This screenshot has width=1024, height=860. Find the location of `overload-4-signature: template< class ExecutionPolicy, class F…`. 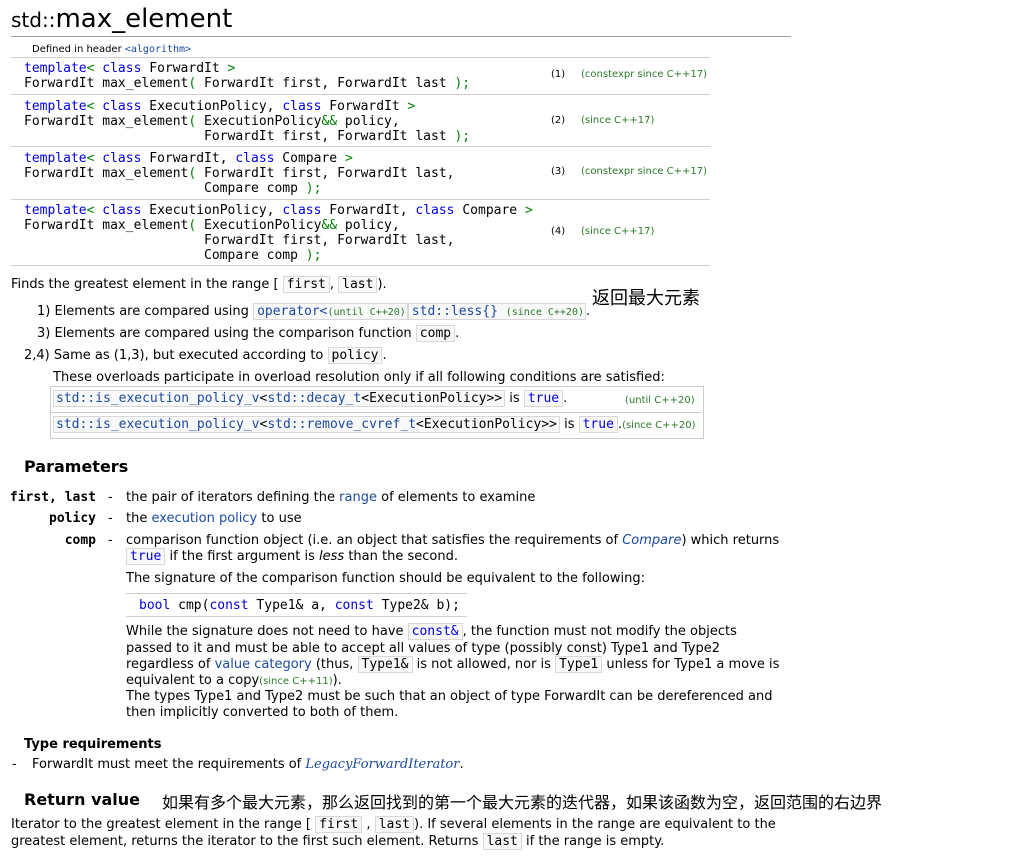

overload-4-signature: template< class ExecutionPolicy, class F… is located at coordinates (278, 233).